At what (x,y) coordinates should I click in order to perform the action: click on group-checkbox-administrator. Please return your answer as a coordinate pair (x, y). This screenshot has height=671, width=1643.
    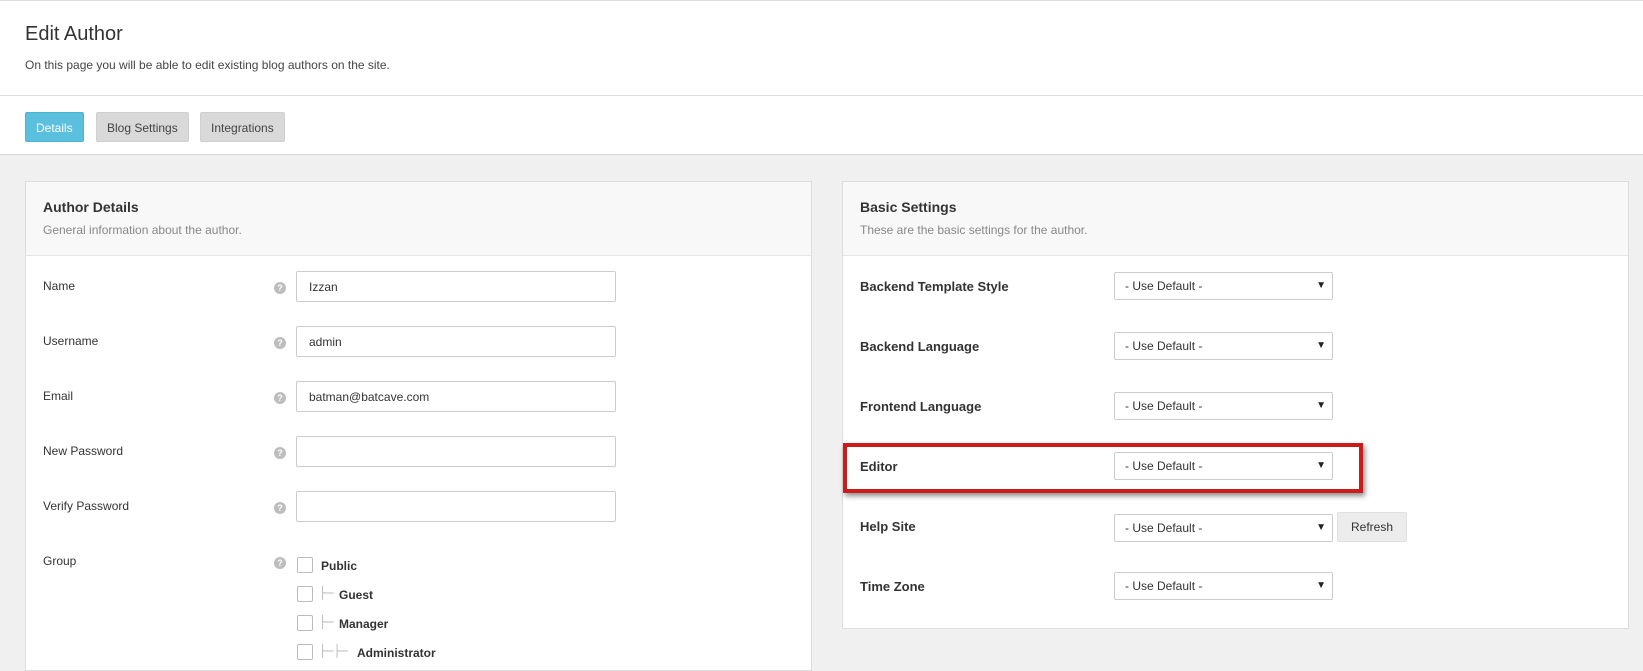
    Looking at the image, I should click on (305, 652).